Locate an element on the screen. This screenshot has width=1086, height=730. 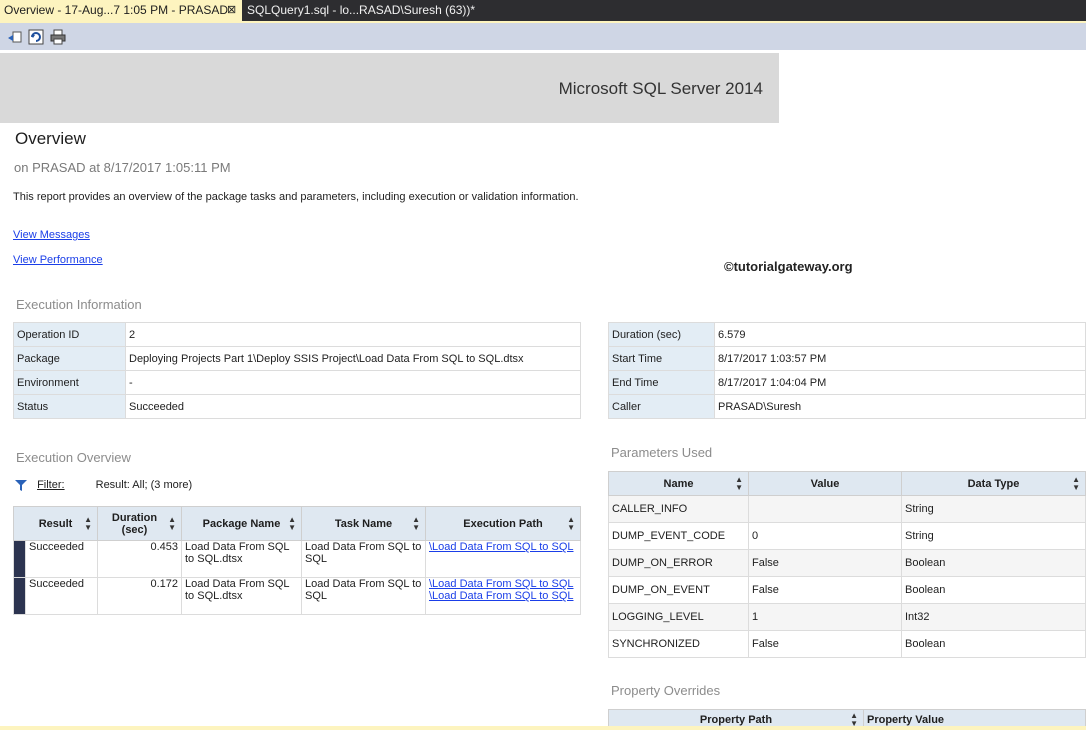
info-row: End Time 8/17/2017 1:04:04 PM is located at coordinates (847, 382).